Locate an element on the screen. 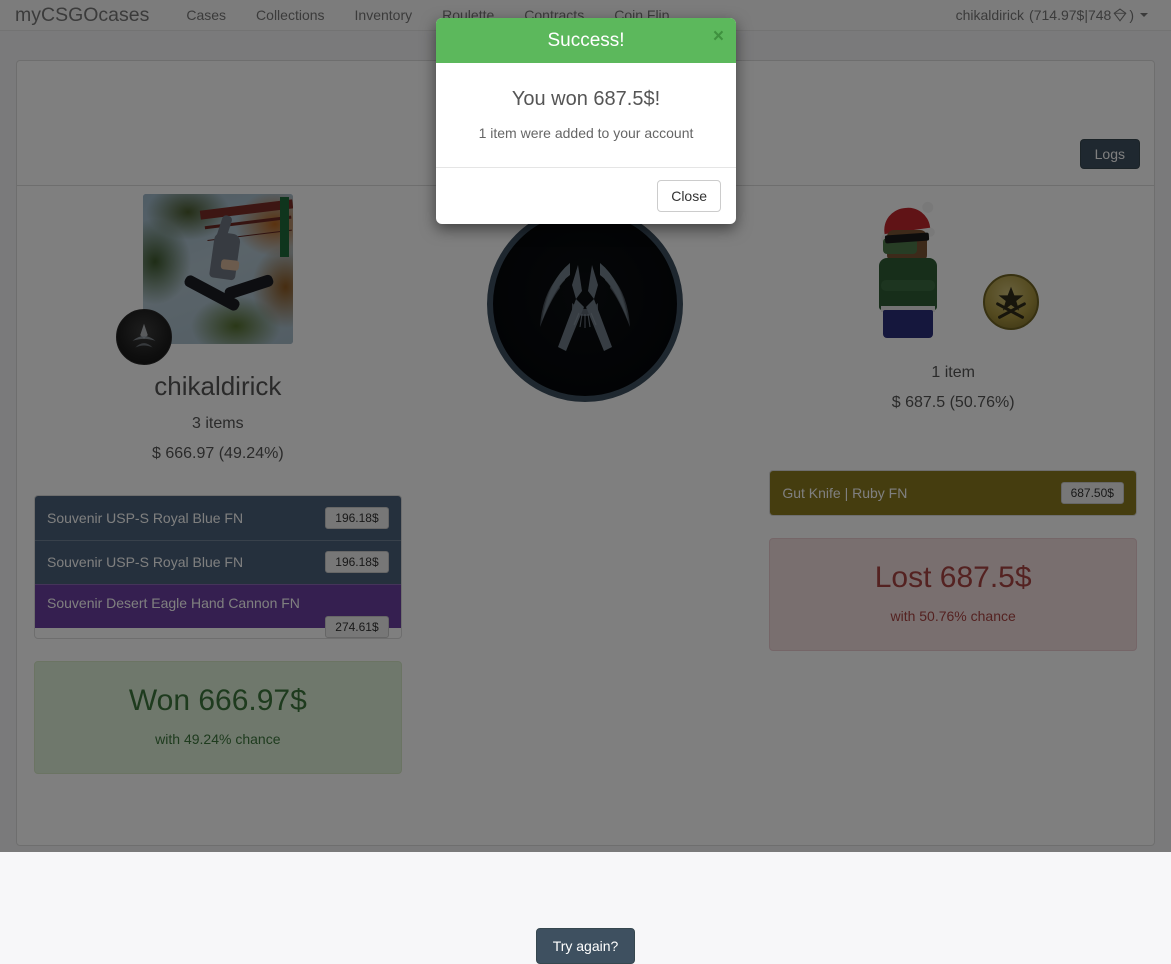 The width and height of the screenshot is (1171, 964). modal-footer: Close is located at coordinates (586, 195).